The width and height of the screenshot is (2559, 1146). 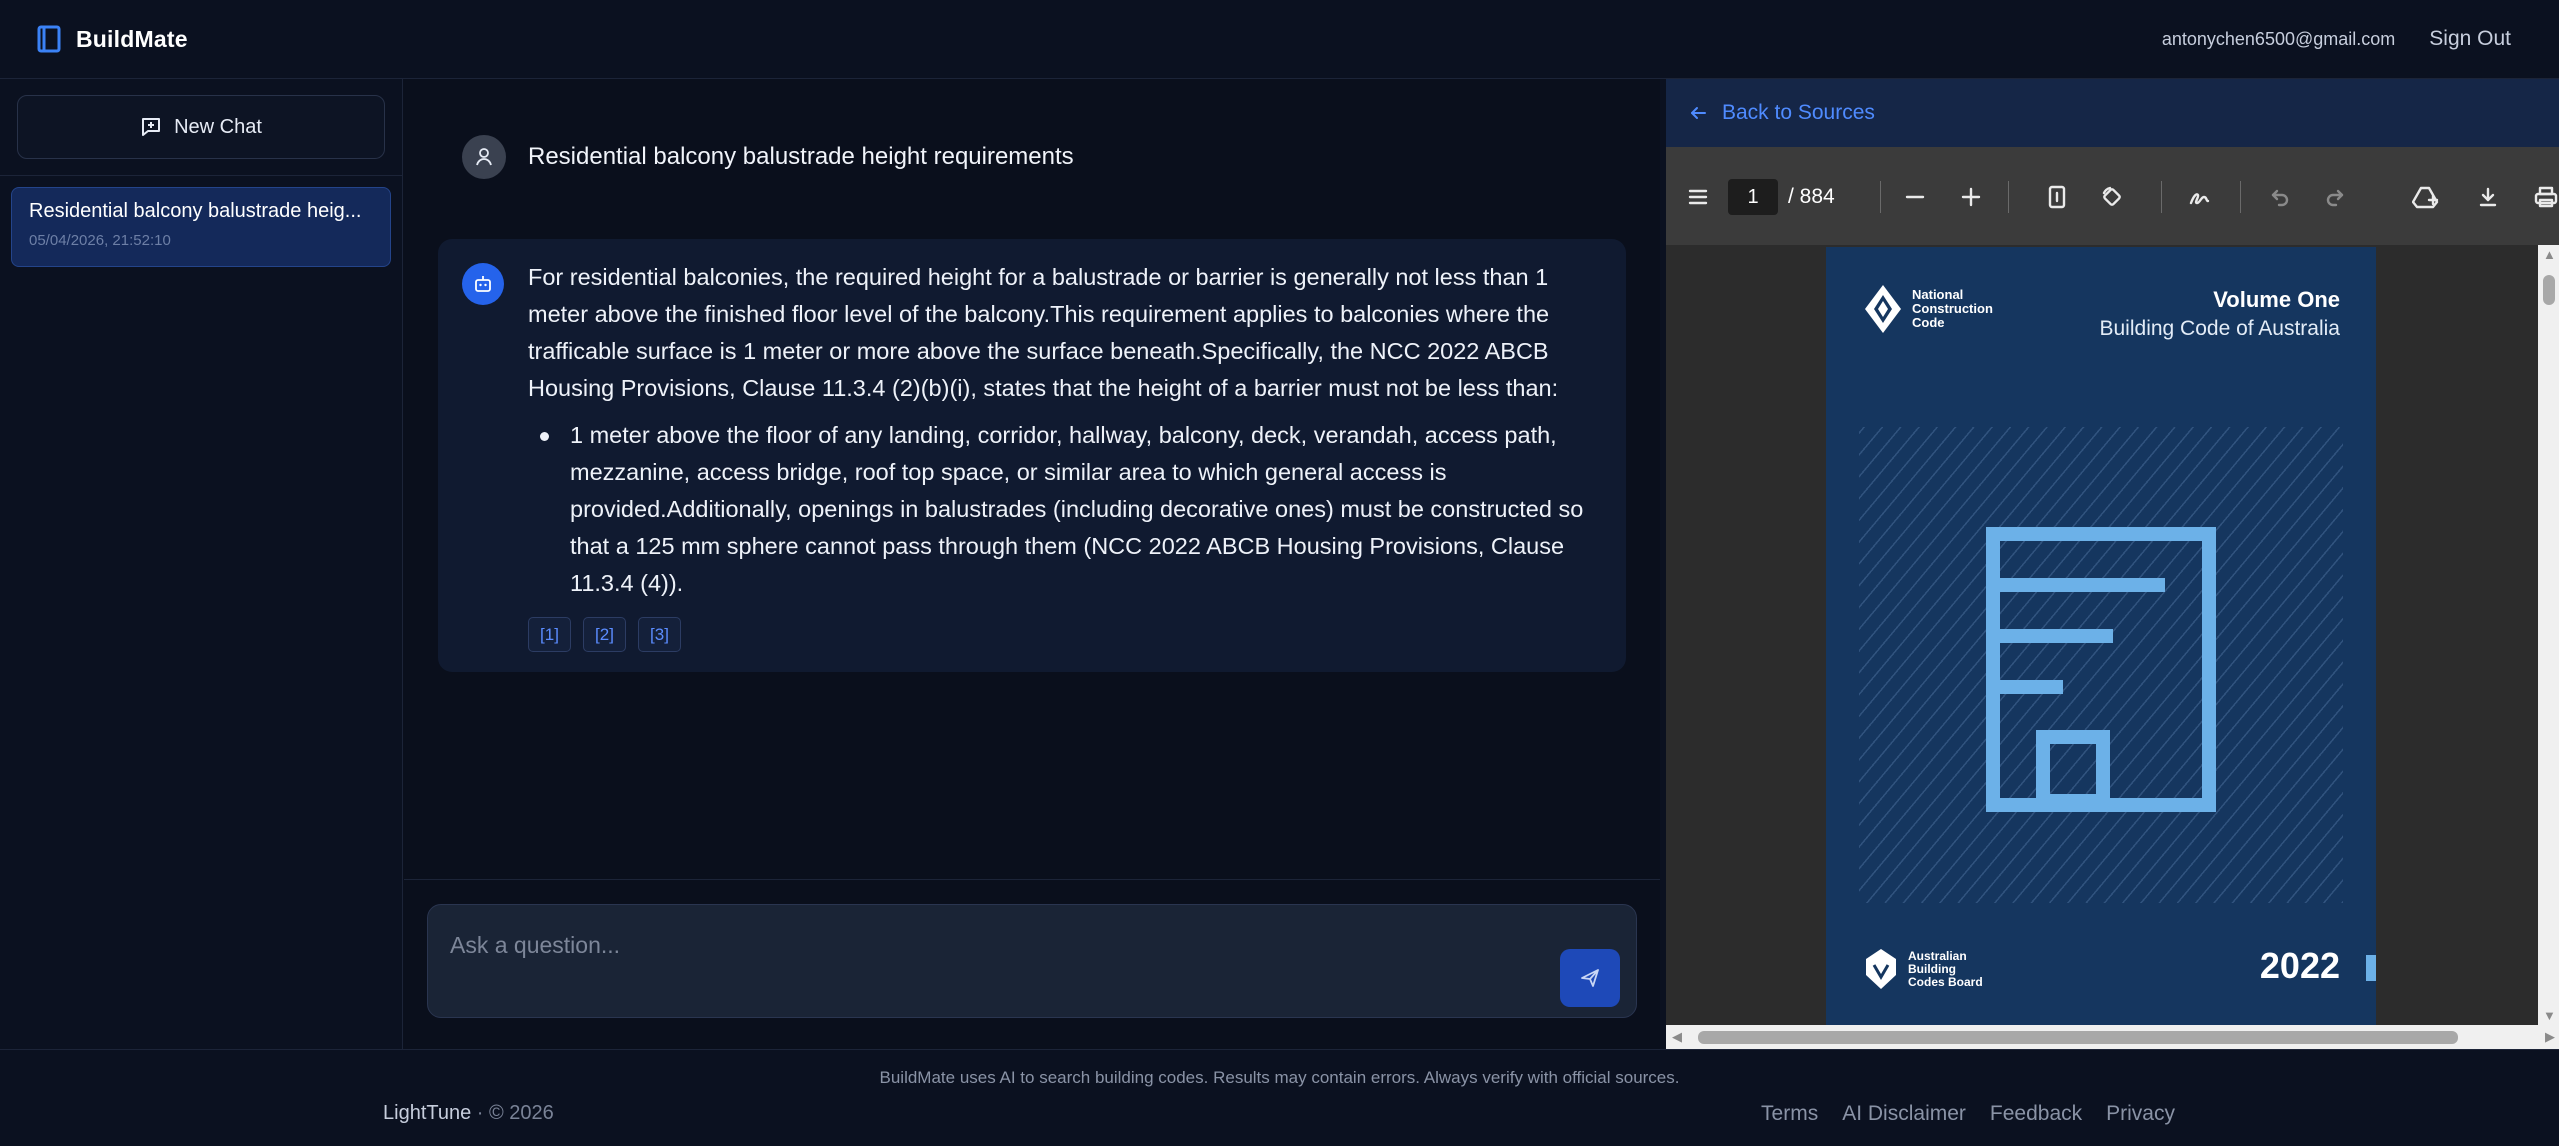 I want to click on horizontal-scrollbar: ◀ ▶, so click(x=2112, y=1037).